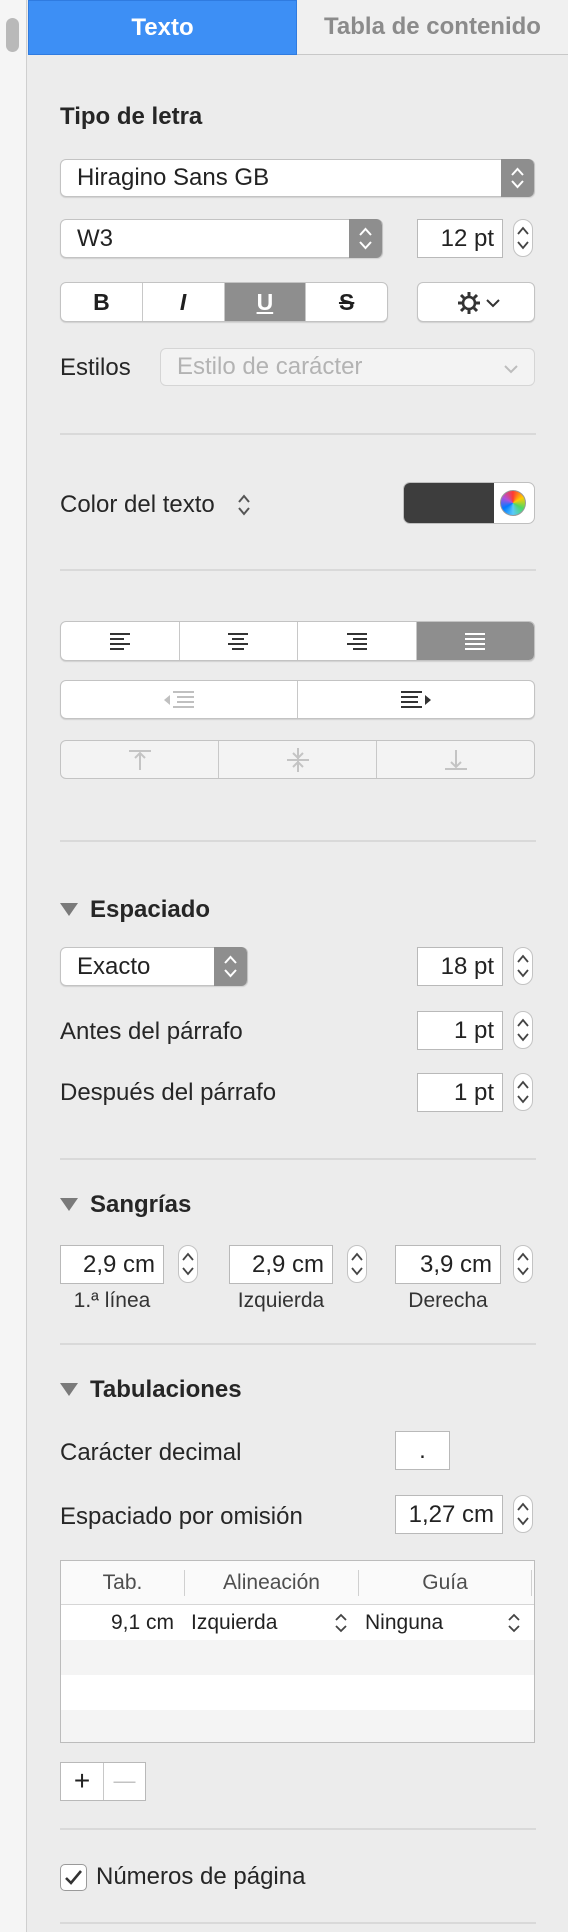  Describe the element at coordinates (448, 1264) in the screenshot. I see `right-indent-field: 3,9 cm` at that location.